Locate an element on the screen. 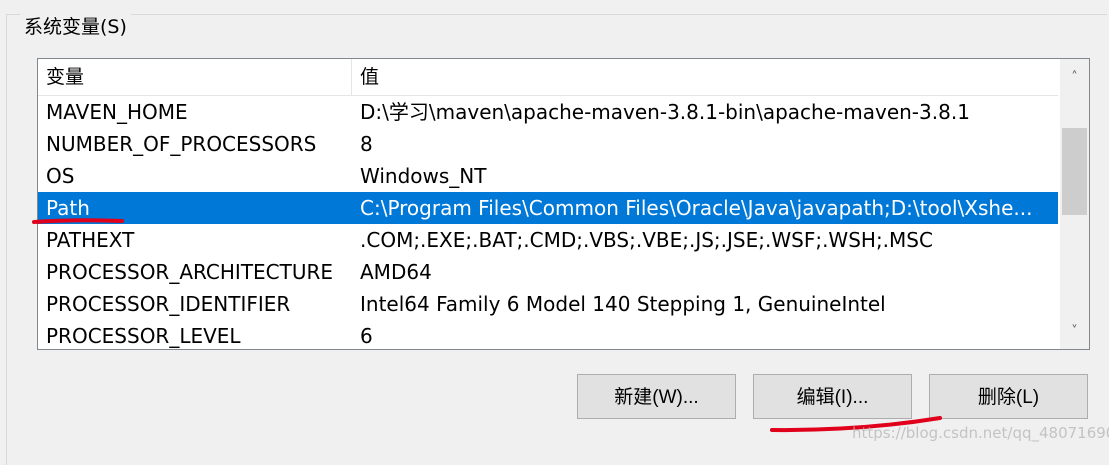 This screenshot has width=1109, height=465. table-row: PROCESSOR_LEVEL 6 is located at coordinates (548, 334).